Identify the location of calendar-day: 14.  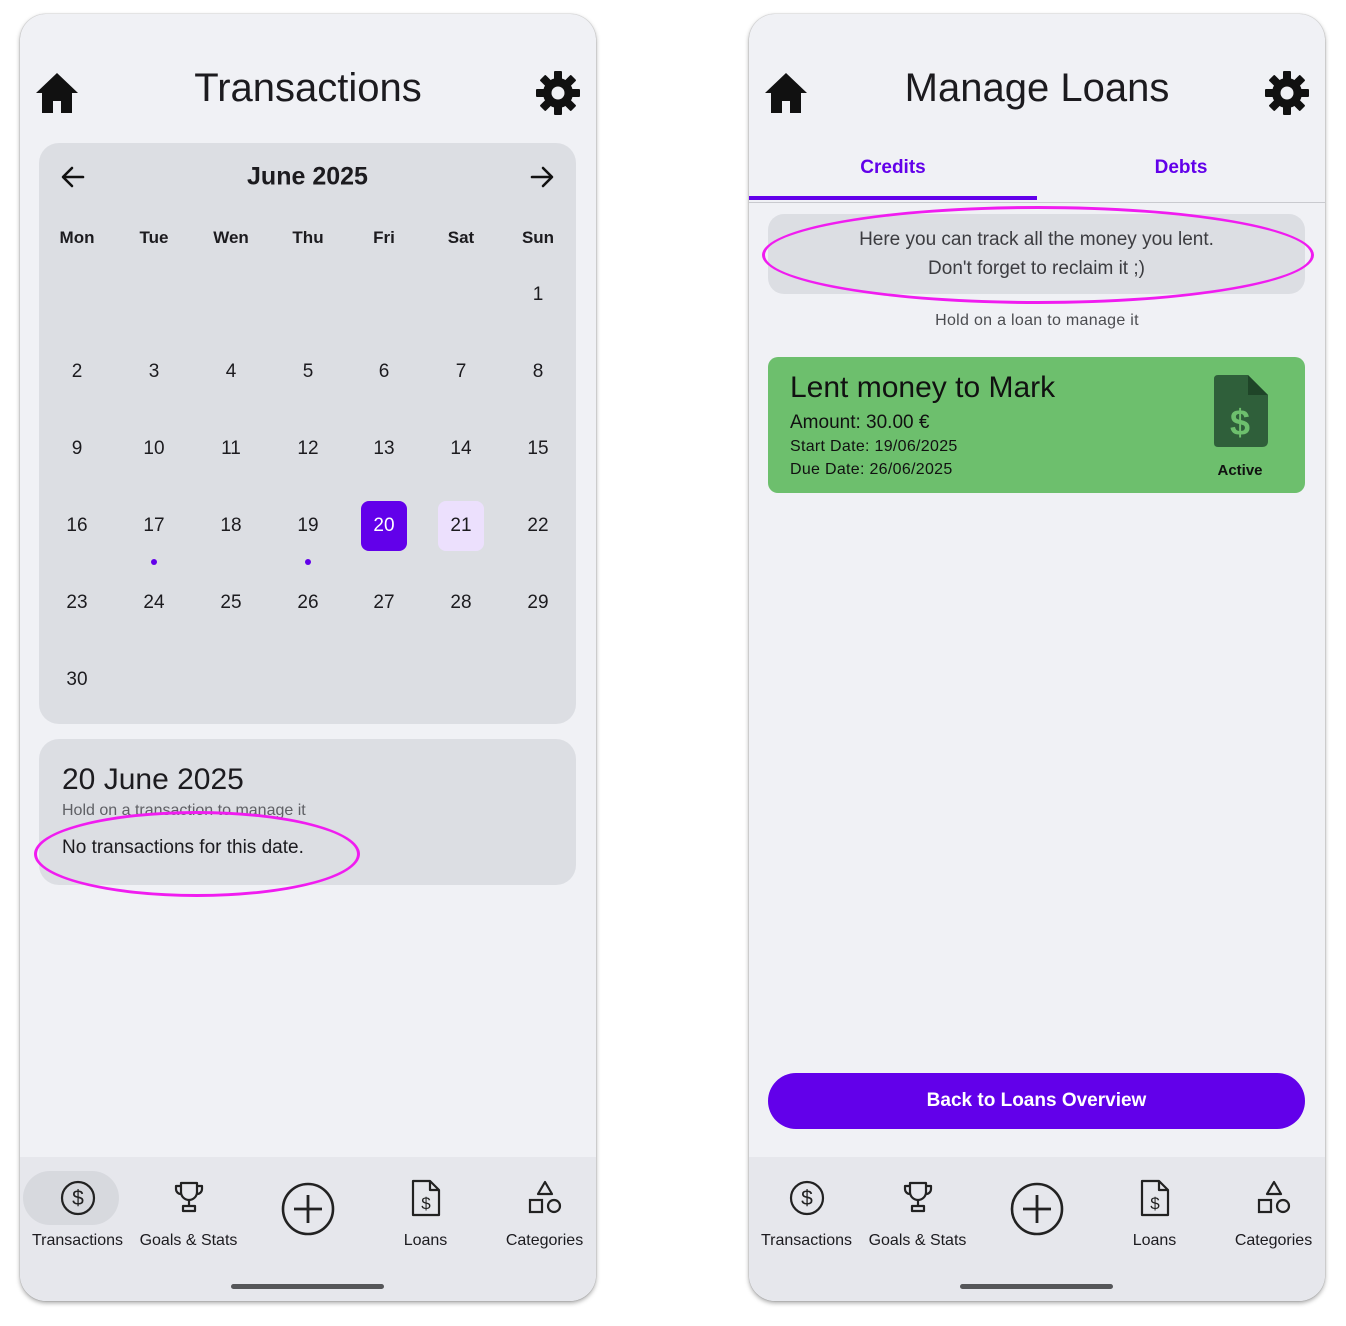
(461, 449).